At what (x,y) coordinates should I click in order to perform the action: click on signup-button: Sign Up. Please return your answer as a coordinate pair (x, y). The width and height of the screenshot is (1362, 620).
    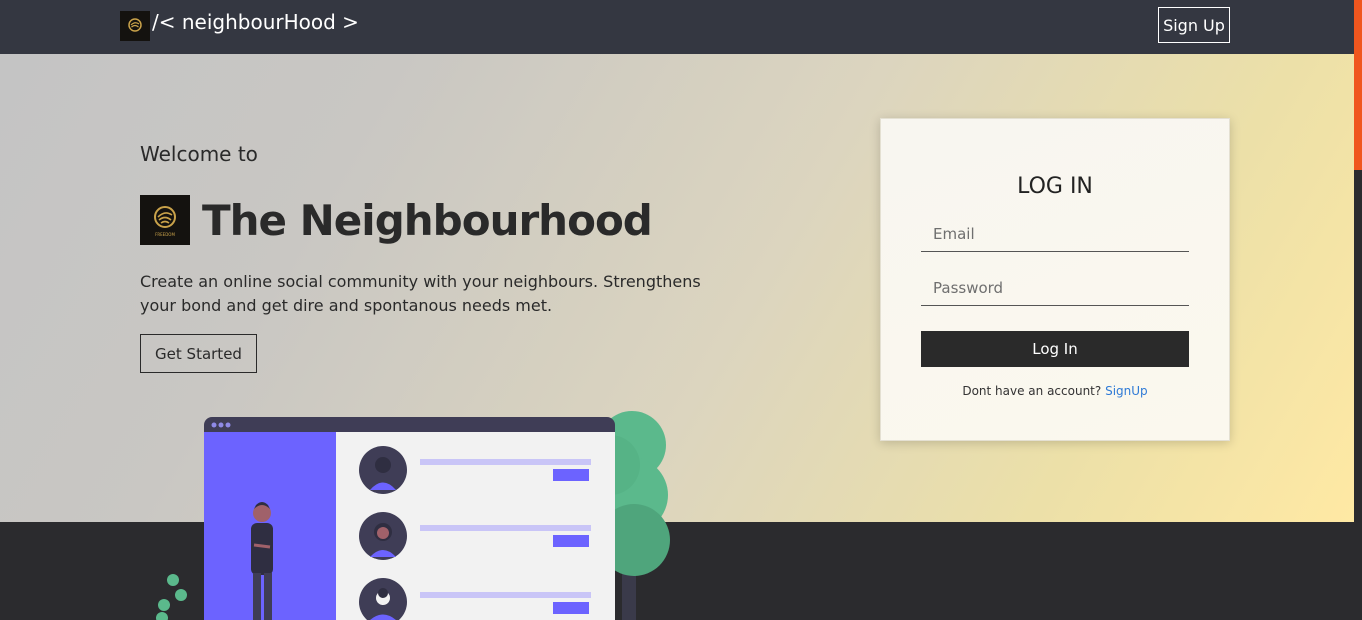
    Looking at the image, I should click on (1194, 25).